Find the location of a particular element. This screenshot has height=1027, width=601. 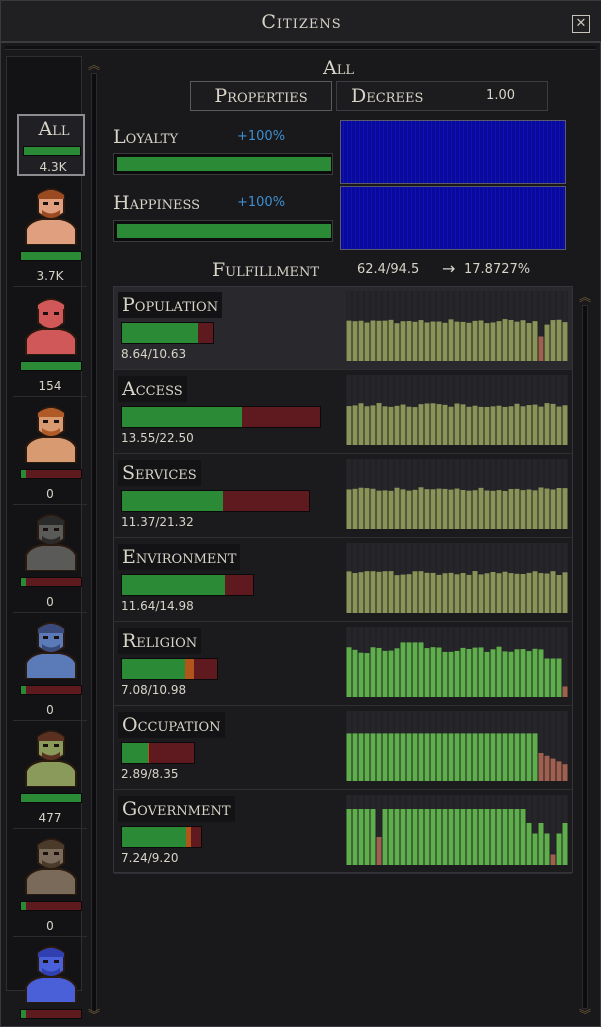

tab-decrees: Decrees 1.00 is located at coordinates (442, 96).